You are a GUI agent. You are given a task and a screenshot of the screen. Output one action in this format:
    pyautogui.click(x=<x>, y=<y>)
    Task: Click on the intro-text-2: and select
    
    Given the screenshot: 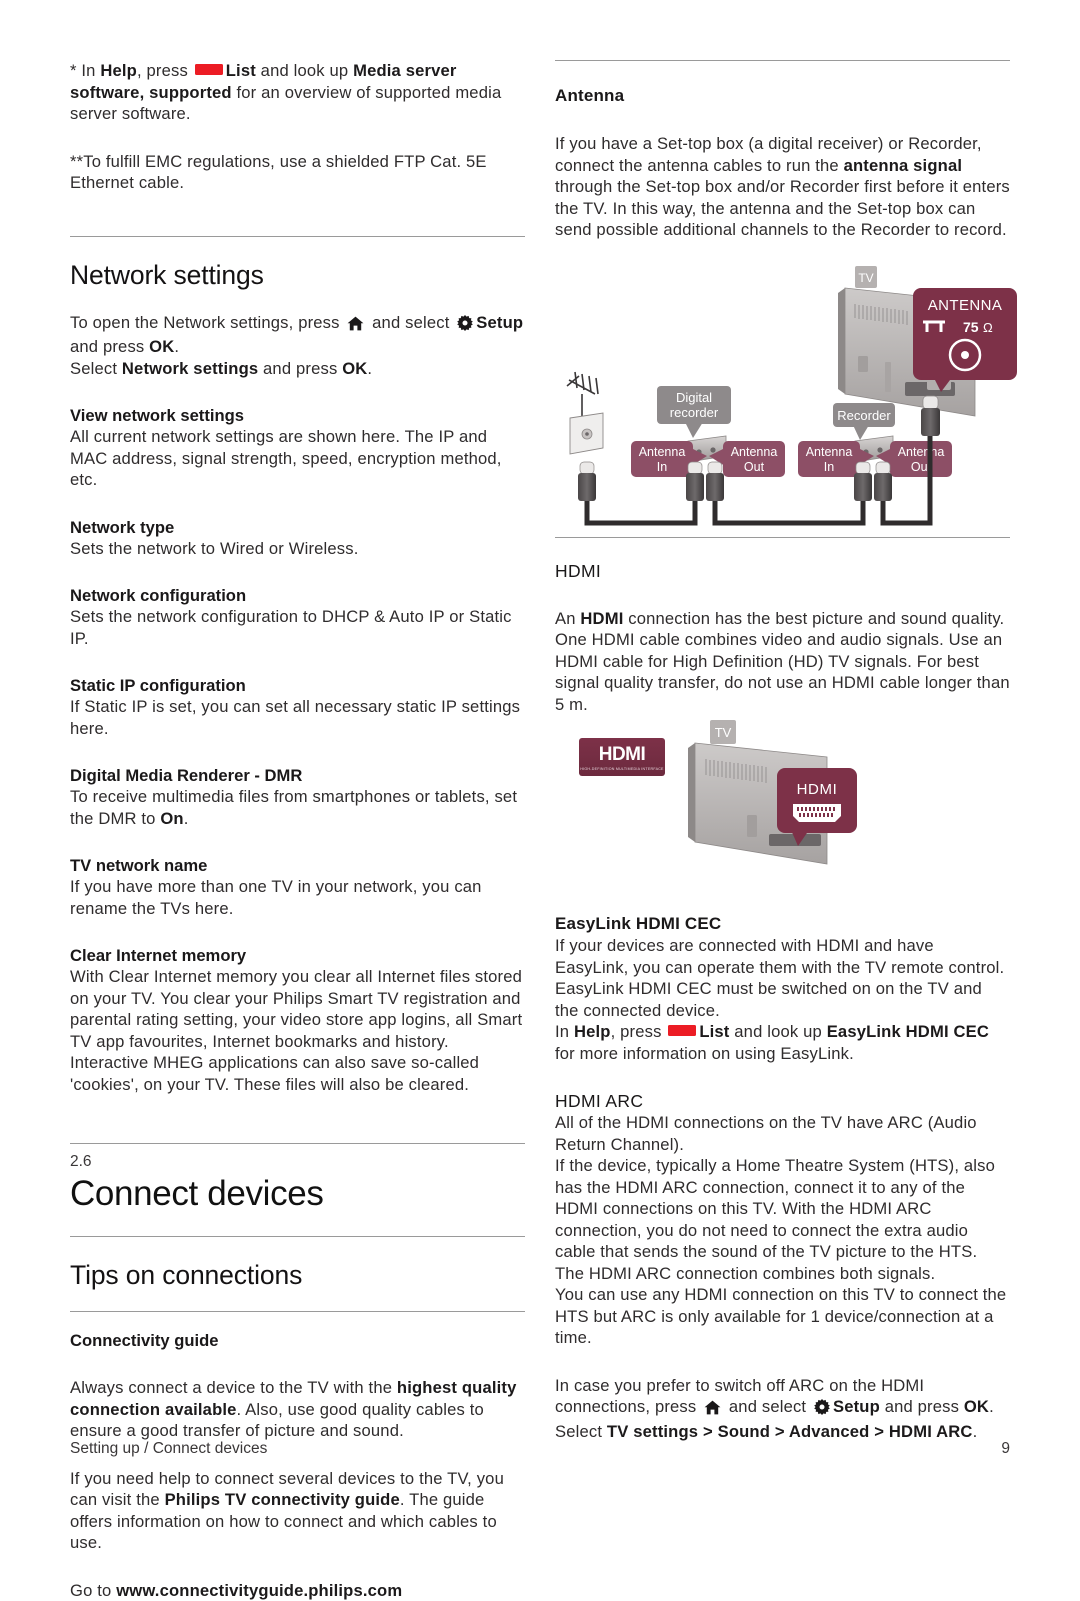 What is the action you would take?
    pyautogui.click(x=410, y=322)
    